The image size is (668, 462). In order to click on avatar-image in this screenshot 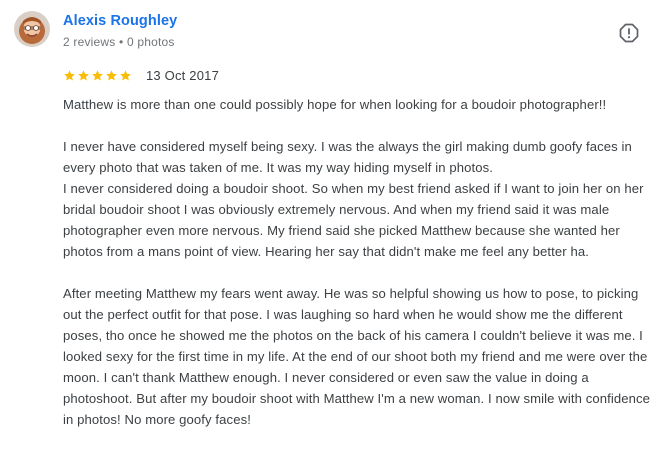, I will do `click(32, 29)`.